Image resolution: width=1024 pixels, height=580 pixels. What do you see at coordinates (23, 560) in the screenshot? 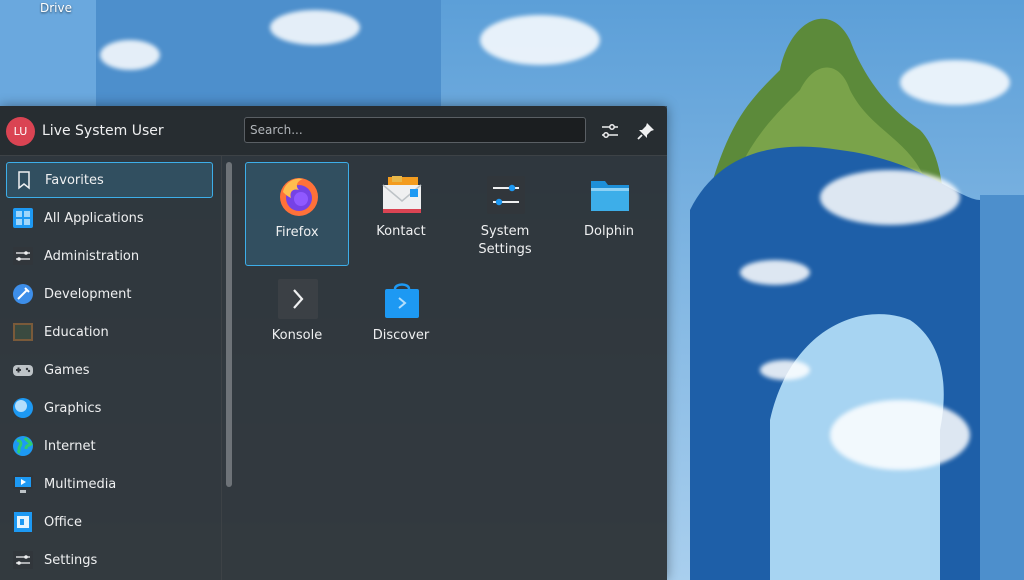
I see `settings-icon` at bounding box center [23, 560].